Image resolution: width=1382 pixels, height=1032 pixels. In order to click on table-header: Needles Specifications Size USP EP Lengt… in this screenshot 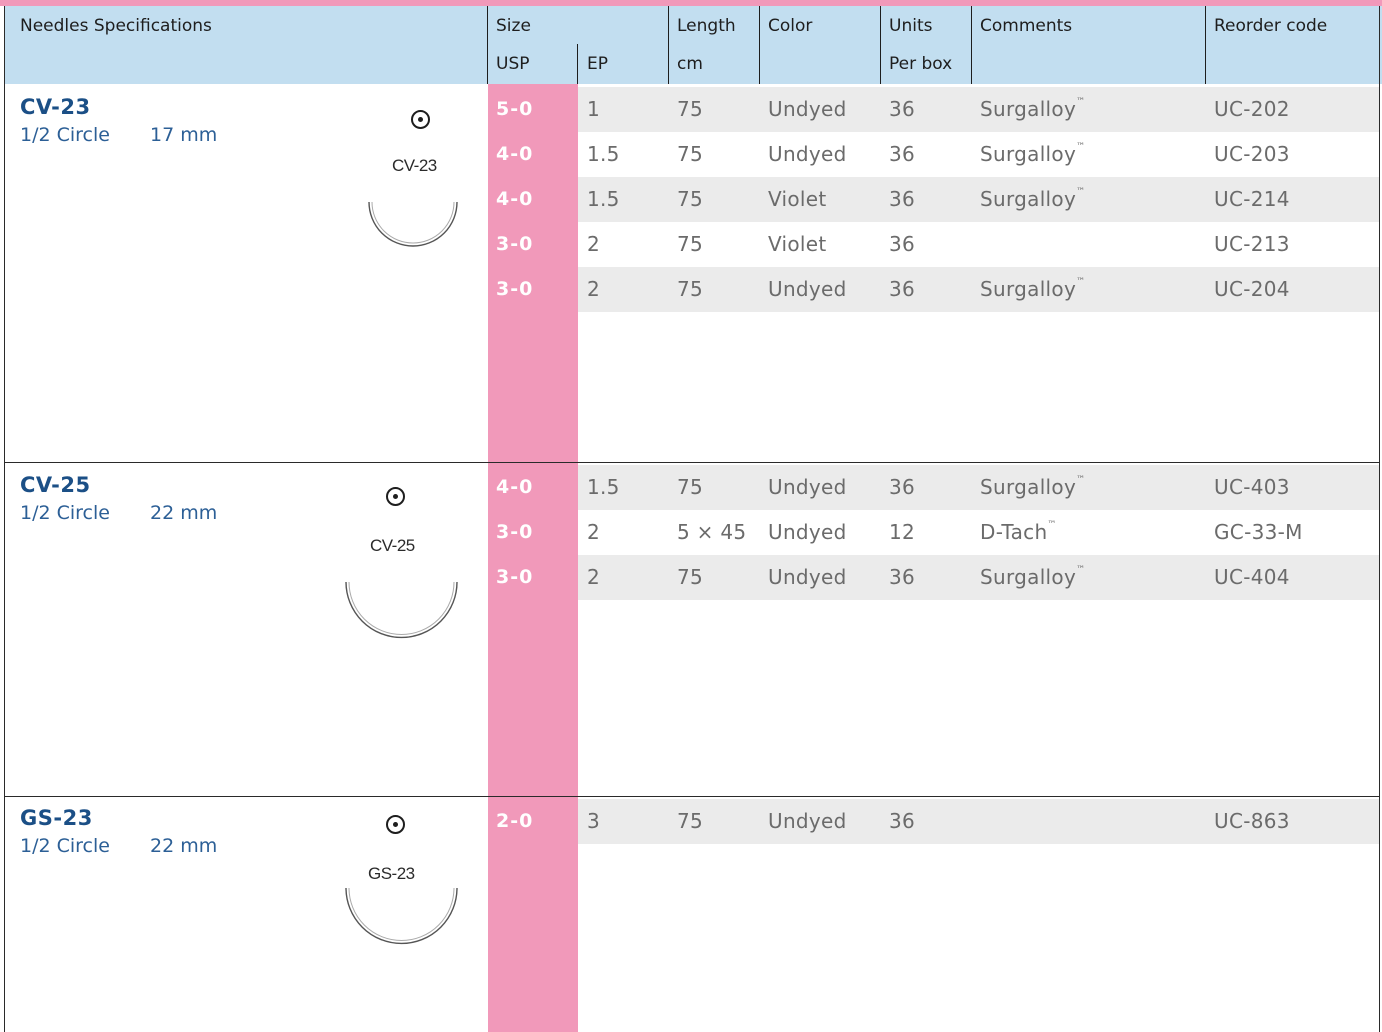, I will do `click(693, 45)`.